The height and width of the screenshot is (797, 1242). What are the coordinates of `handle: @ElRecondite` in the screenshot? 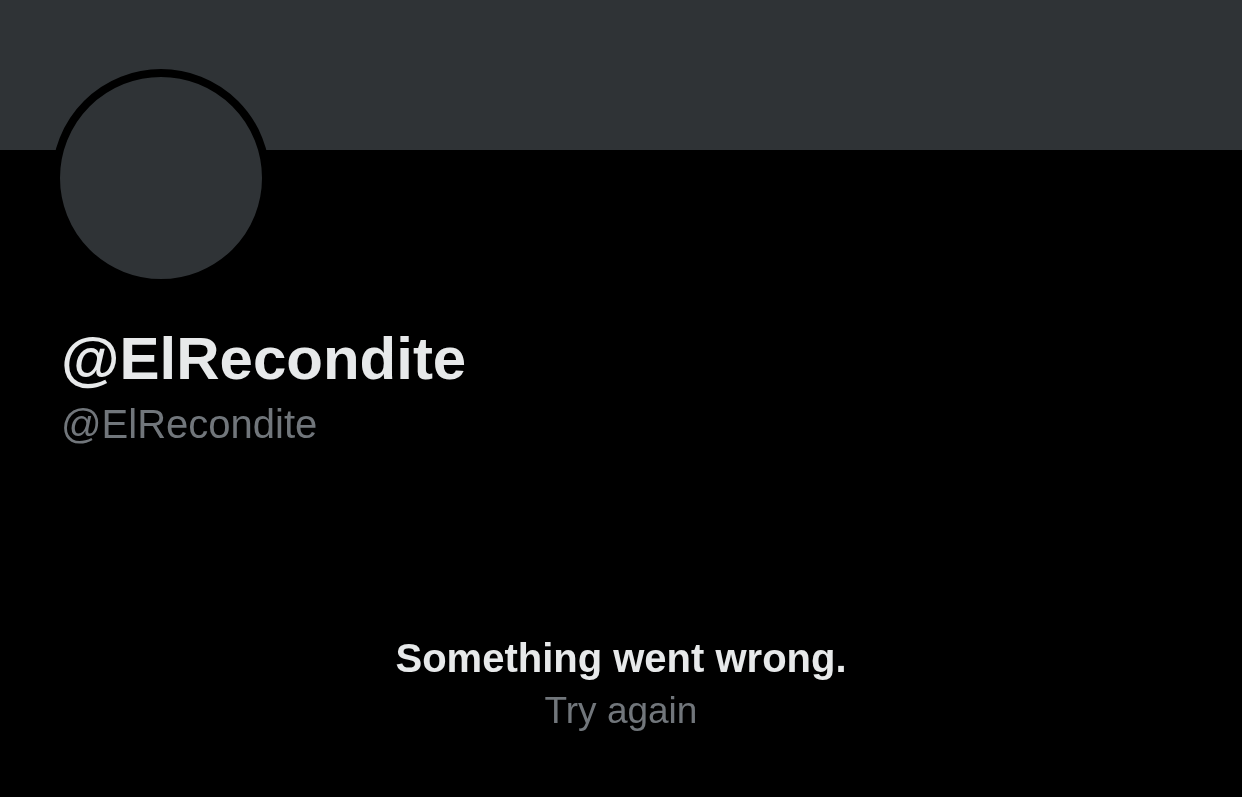 It's located at (189, 424).